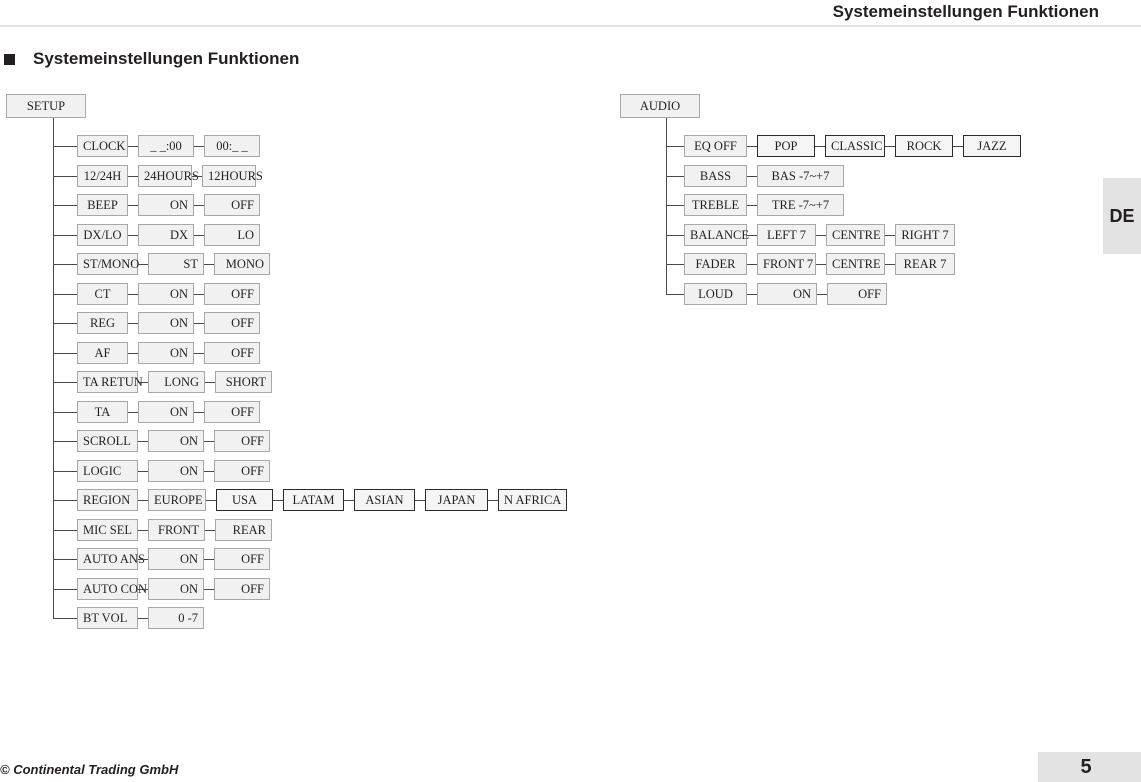 The height and width of the screenshot is (782, 1141). I want to click on setup-option-8-0: LONG, so click(176, 382).